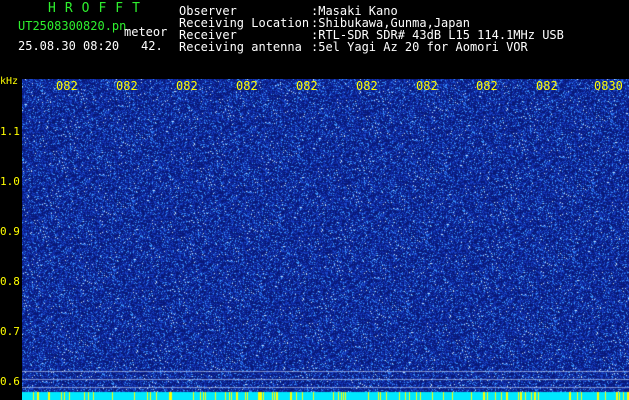 The image size is (629, 400). What do you see at coordinates (10, 281) in the screenshot?
I see `y-tick-label: 0.8` at bounding box center [10, 281].